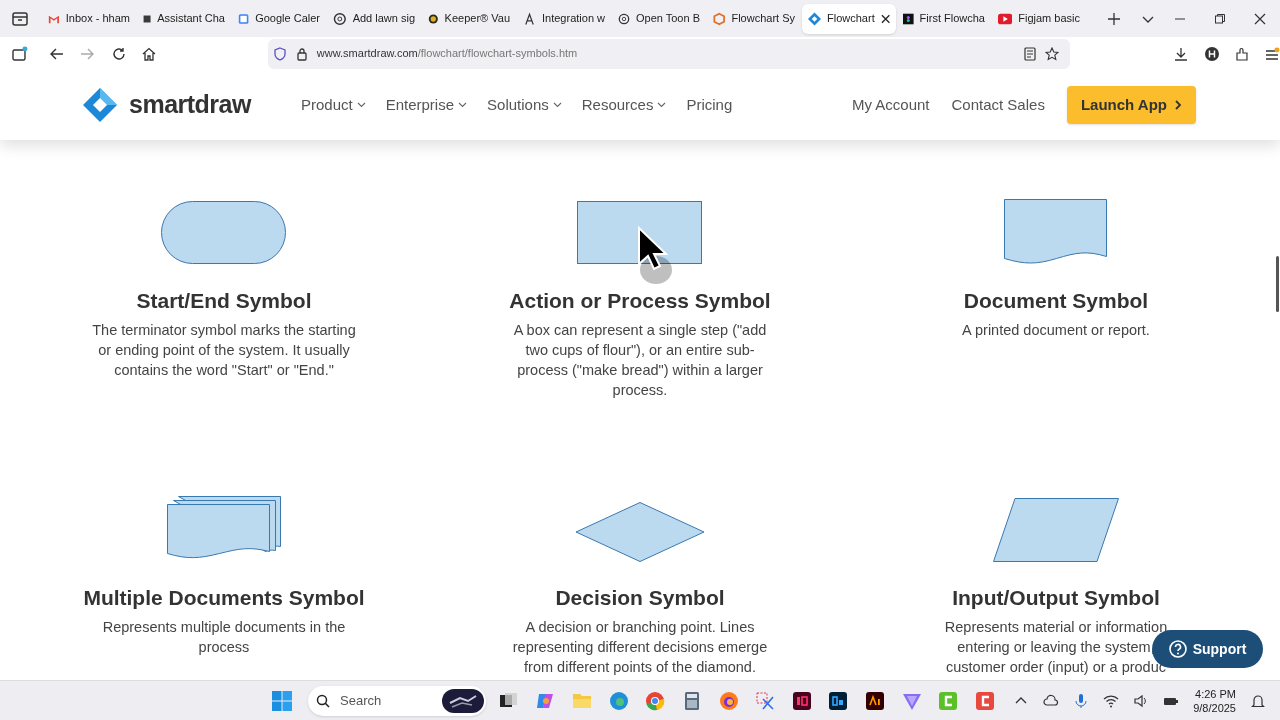  I want to click on description-line: Represents multiple documents in the, so click(224, 627).